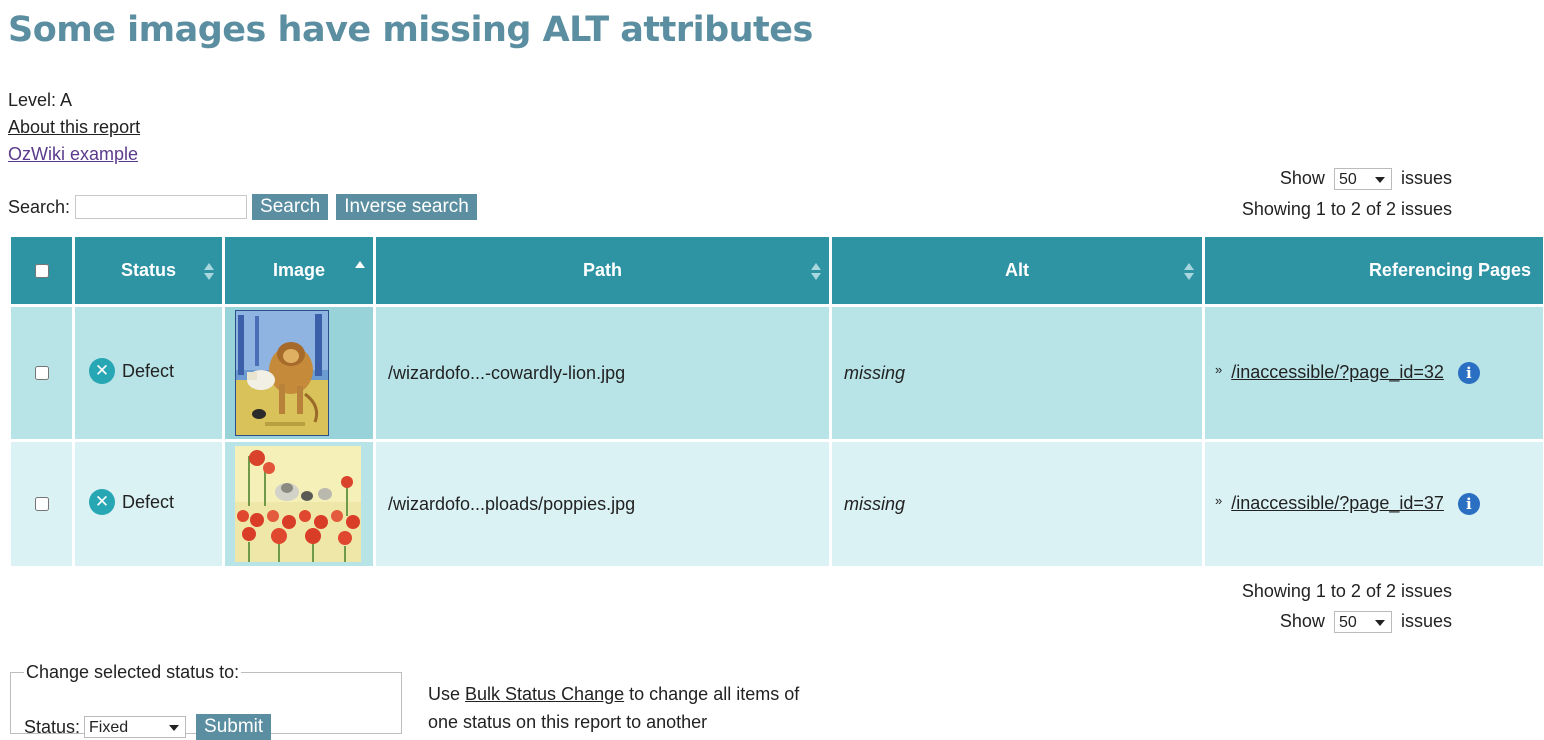 This screenshot has width=1544, height=740. I want to click on bulk-status-change-link: Bulk Status Change, so click(544, 694).